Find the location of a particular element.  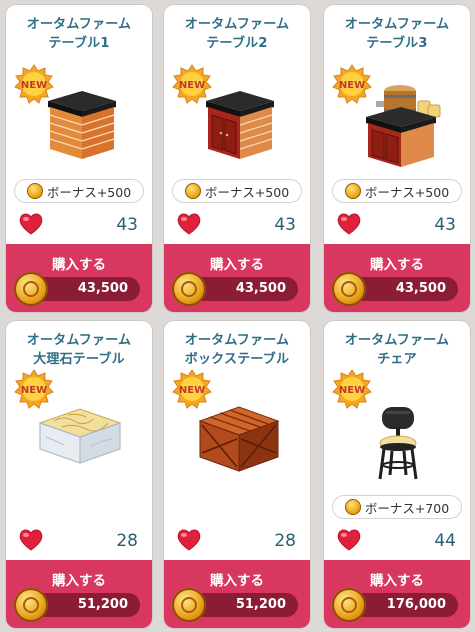

item-title: オータムファーム テーブル2 is located at coordinates (237, 34).